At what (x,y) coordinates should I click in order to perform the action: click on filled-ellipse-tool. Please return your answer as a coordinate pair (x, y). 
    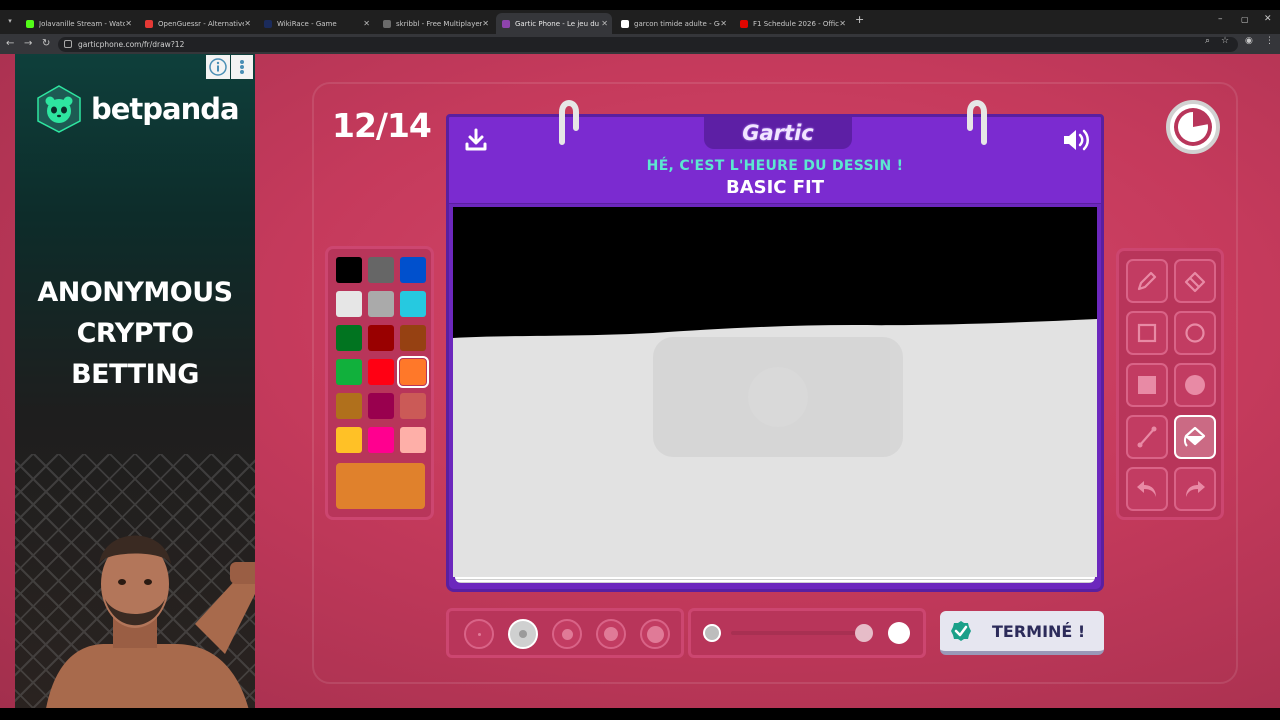
    Looking at the image, I should click on (1195, 385).